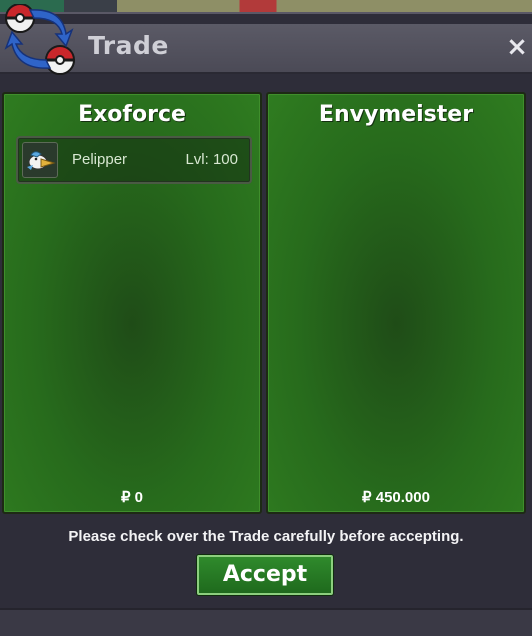  What do you see at coordinates (265, 575) in the screenshot?
I see `accept-button: Accept` at bounding box center [265, 575].